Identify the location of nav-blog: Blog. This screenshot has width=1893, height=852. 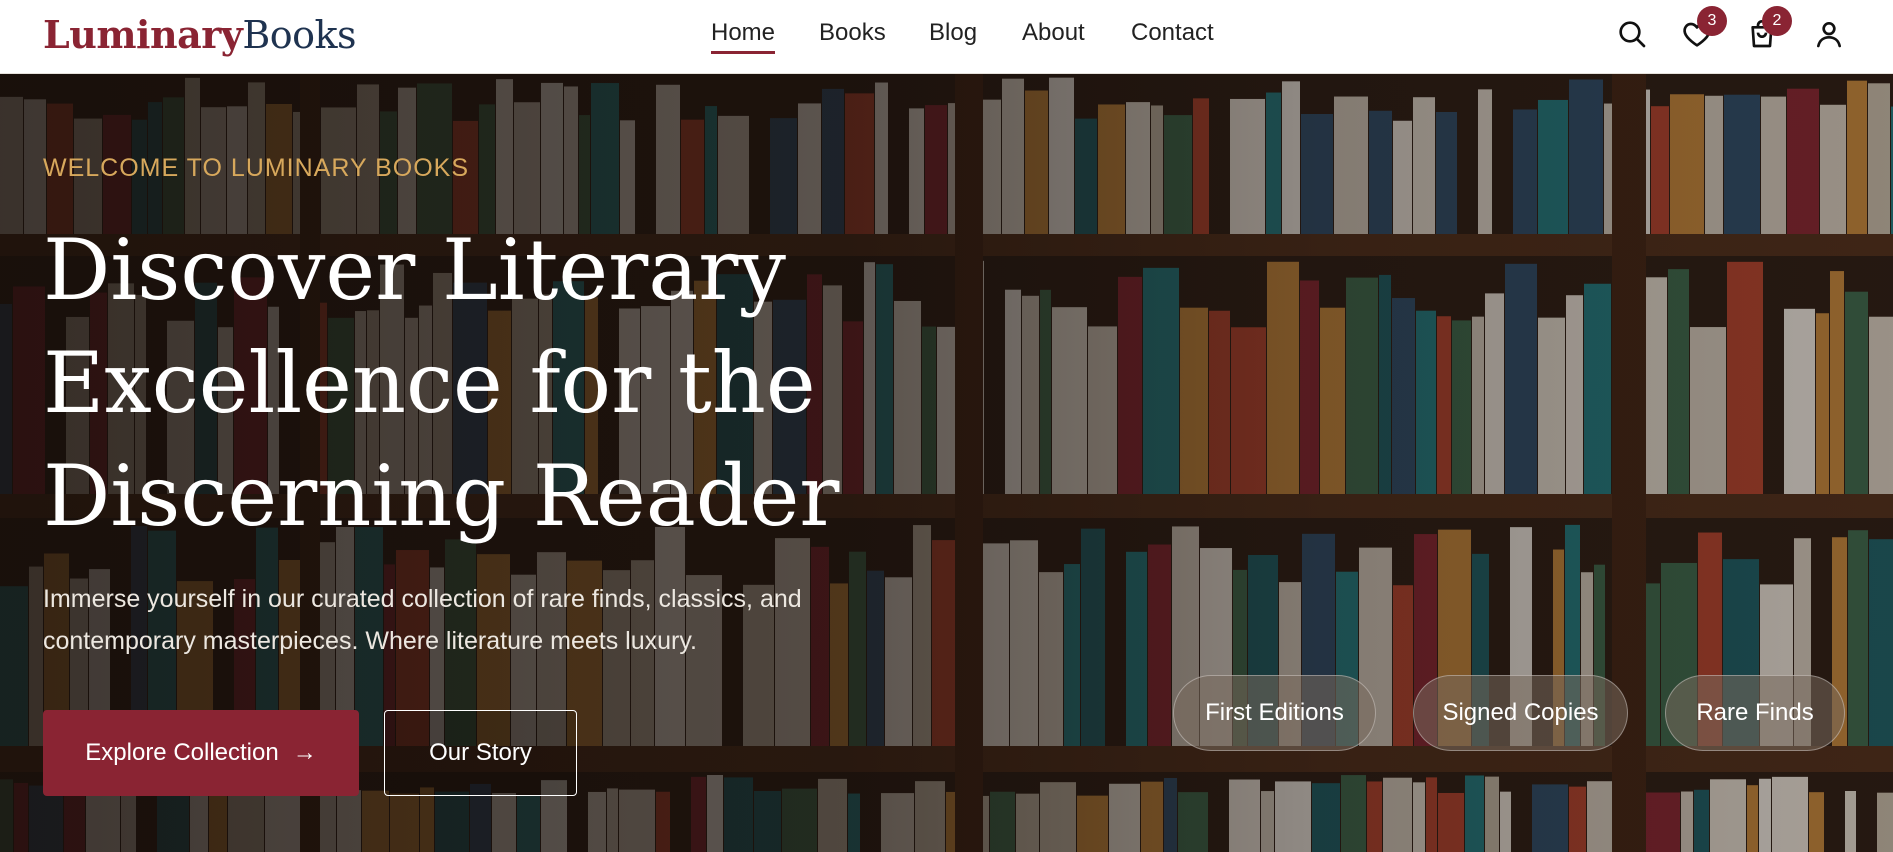
(953, 33).